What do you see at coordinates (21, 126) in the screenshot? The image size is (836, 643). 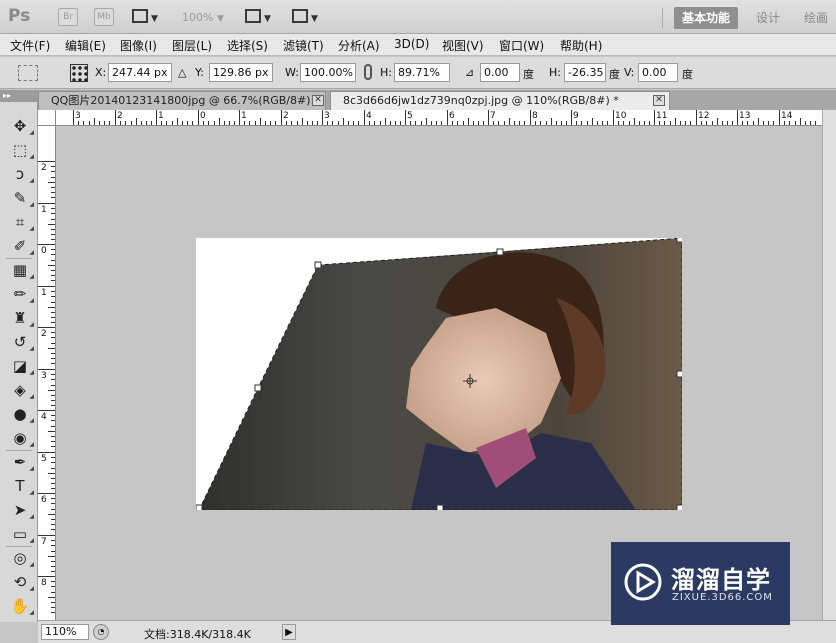 I see `move-tool-icon: ✥ ◢` at bounding box center [21, 126].